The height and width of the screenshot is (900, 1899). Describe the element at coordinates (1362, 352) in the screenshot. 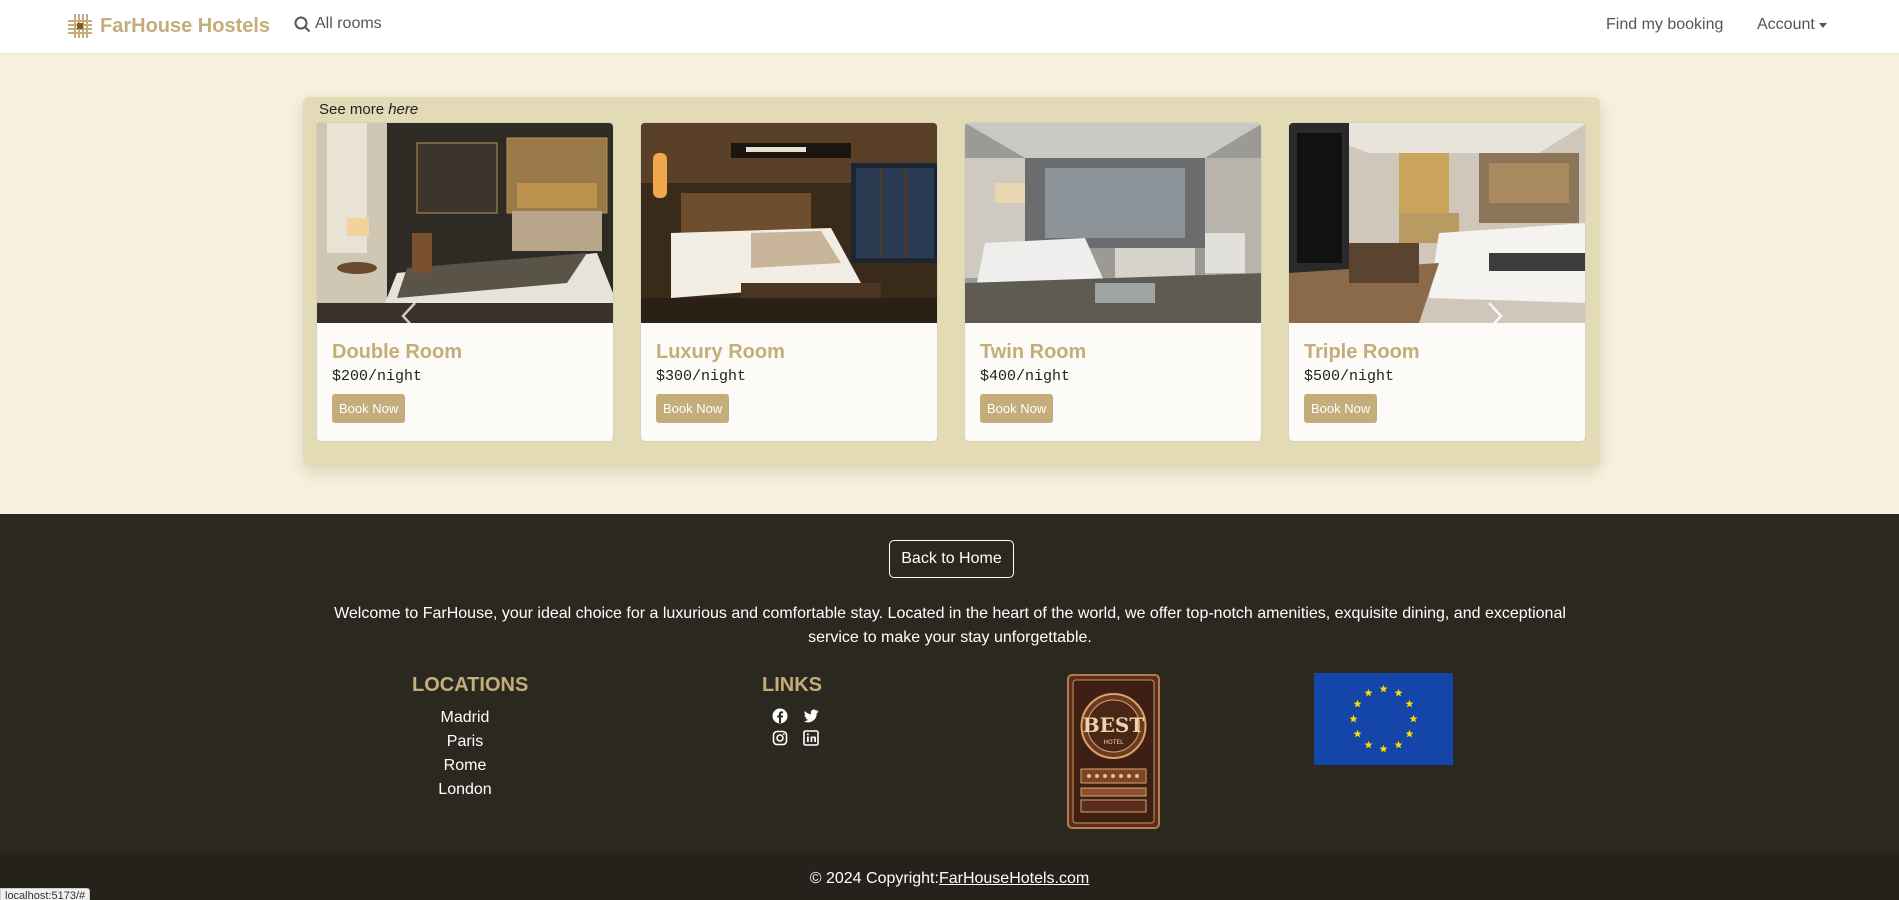

I see `room-title: Triple Room` at that location.